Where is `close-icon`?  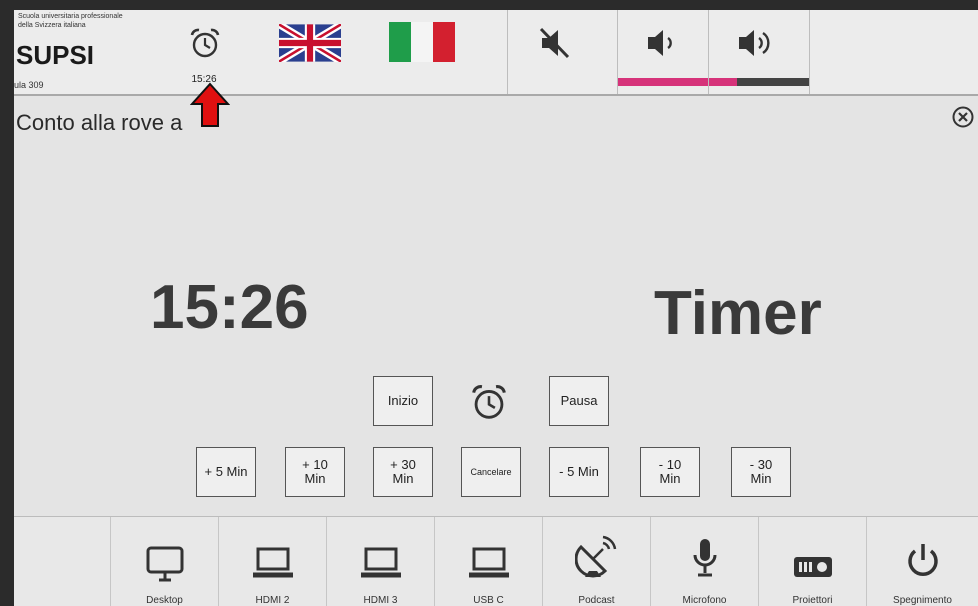 close-icon is located at coordinates (963, 117).